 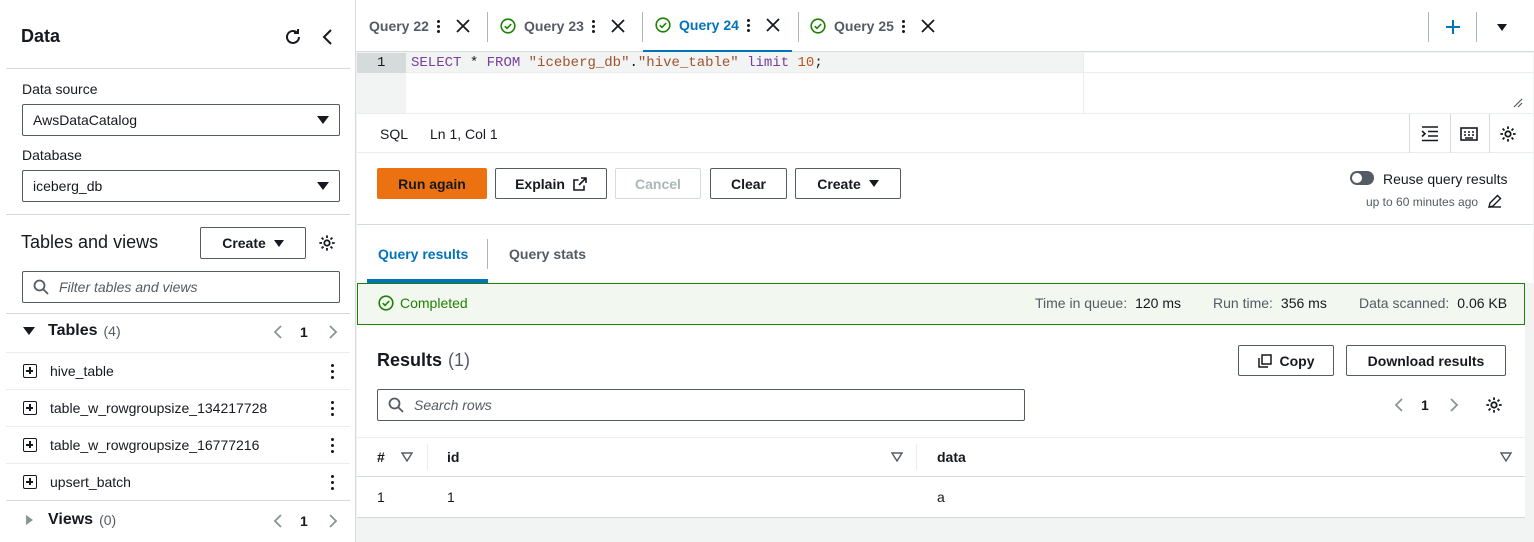 I want to click on table-item: table_w_rowgroupsize_134217728, so click(x=178, y=407).